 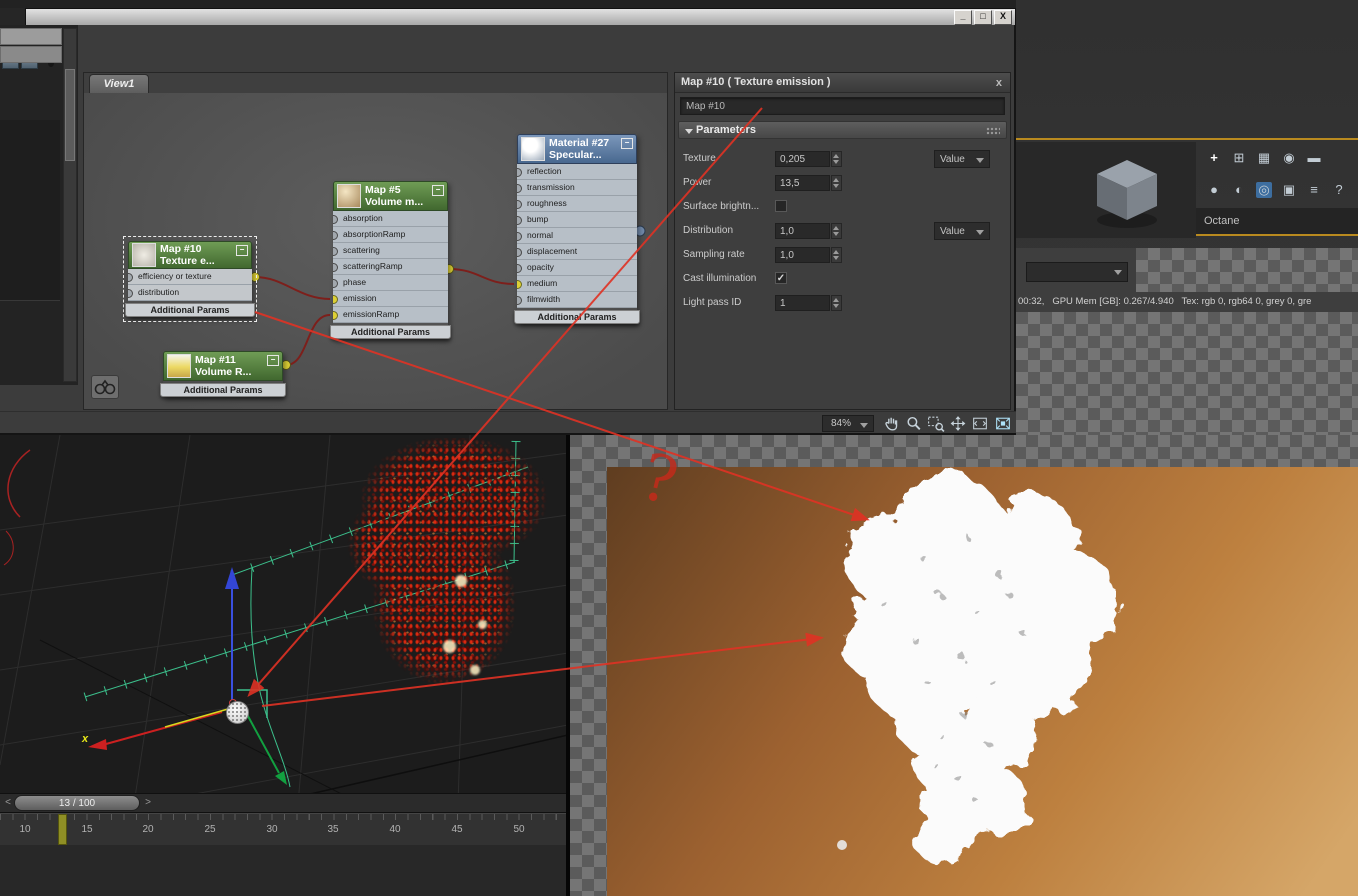 What do you see at coordinates (936, 423) in the screenshot?
I see `zoom-region-icon` at bounding box center [936, 423].